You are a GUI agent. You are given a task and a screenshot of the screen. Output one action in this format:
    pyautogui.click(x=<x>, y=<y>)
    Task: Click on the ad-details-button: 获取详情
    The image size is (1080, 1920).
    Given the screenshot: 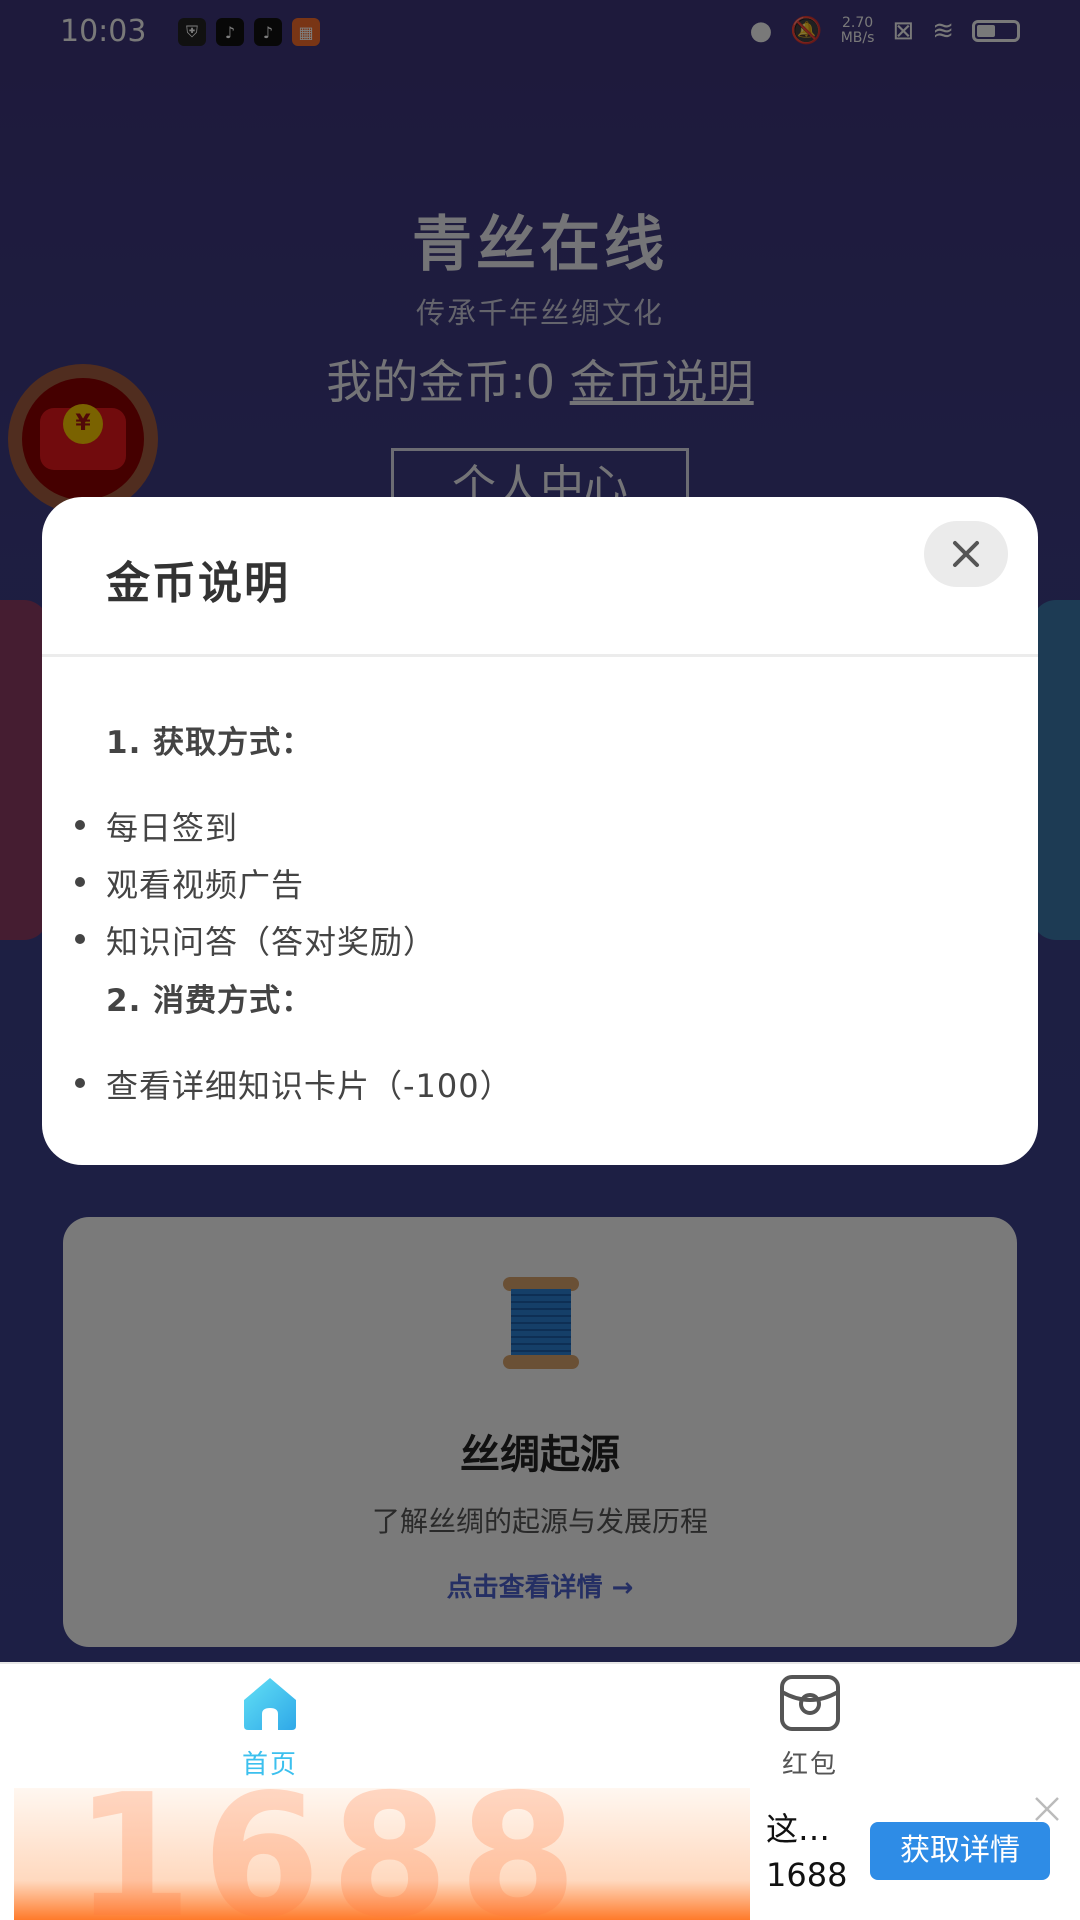 What is the action you would take?
    pyautogui.click(x=960, y=1851)
    